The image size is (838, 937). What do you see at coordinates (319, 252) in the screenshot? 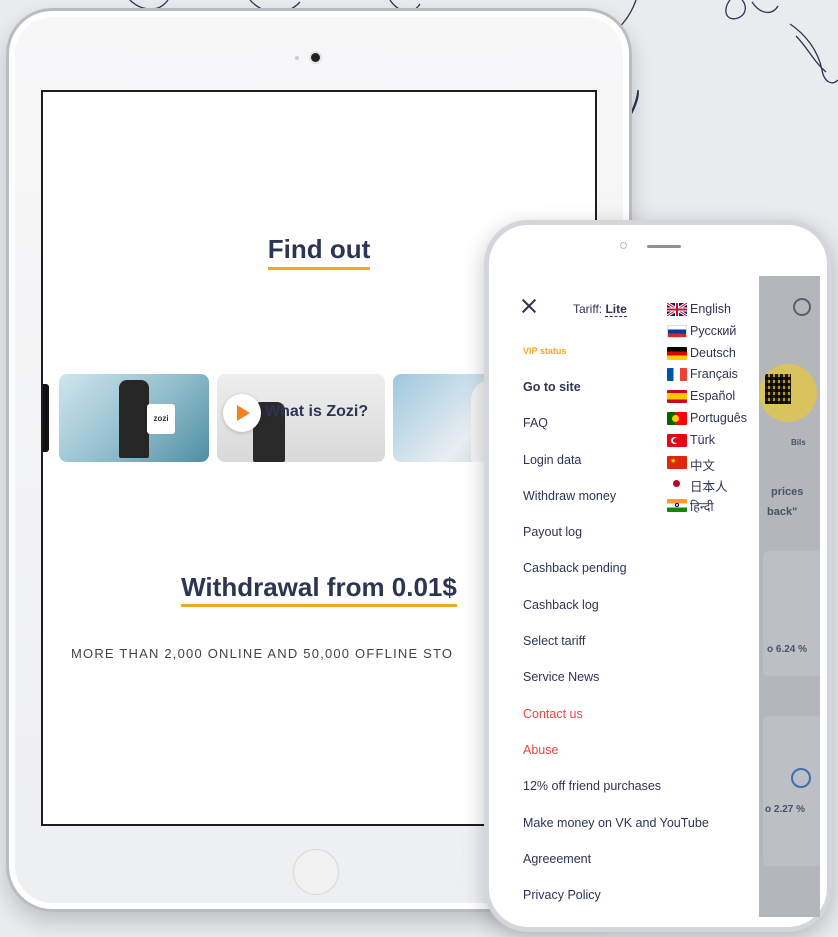
I see `find-out-text: Find out` at bounding box center [319, 252].